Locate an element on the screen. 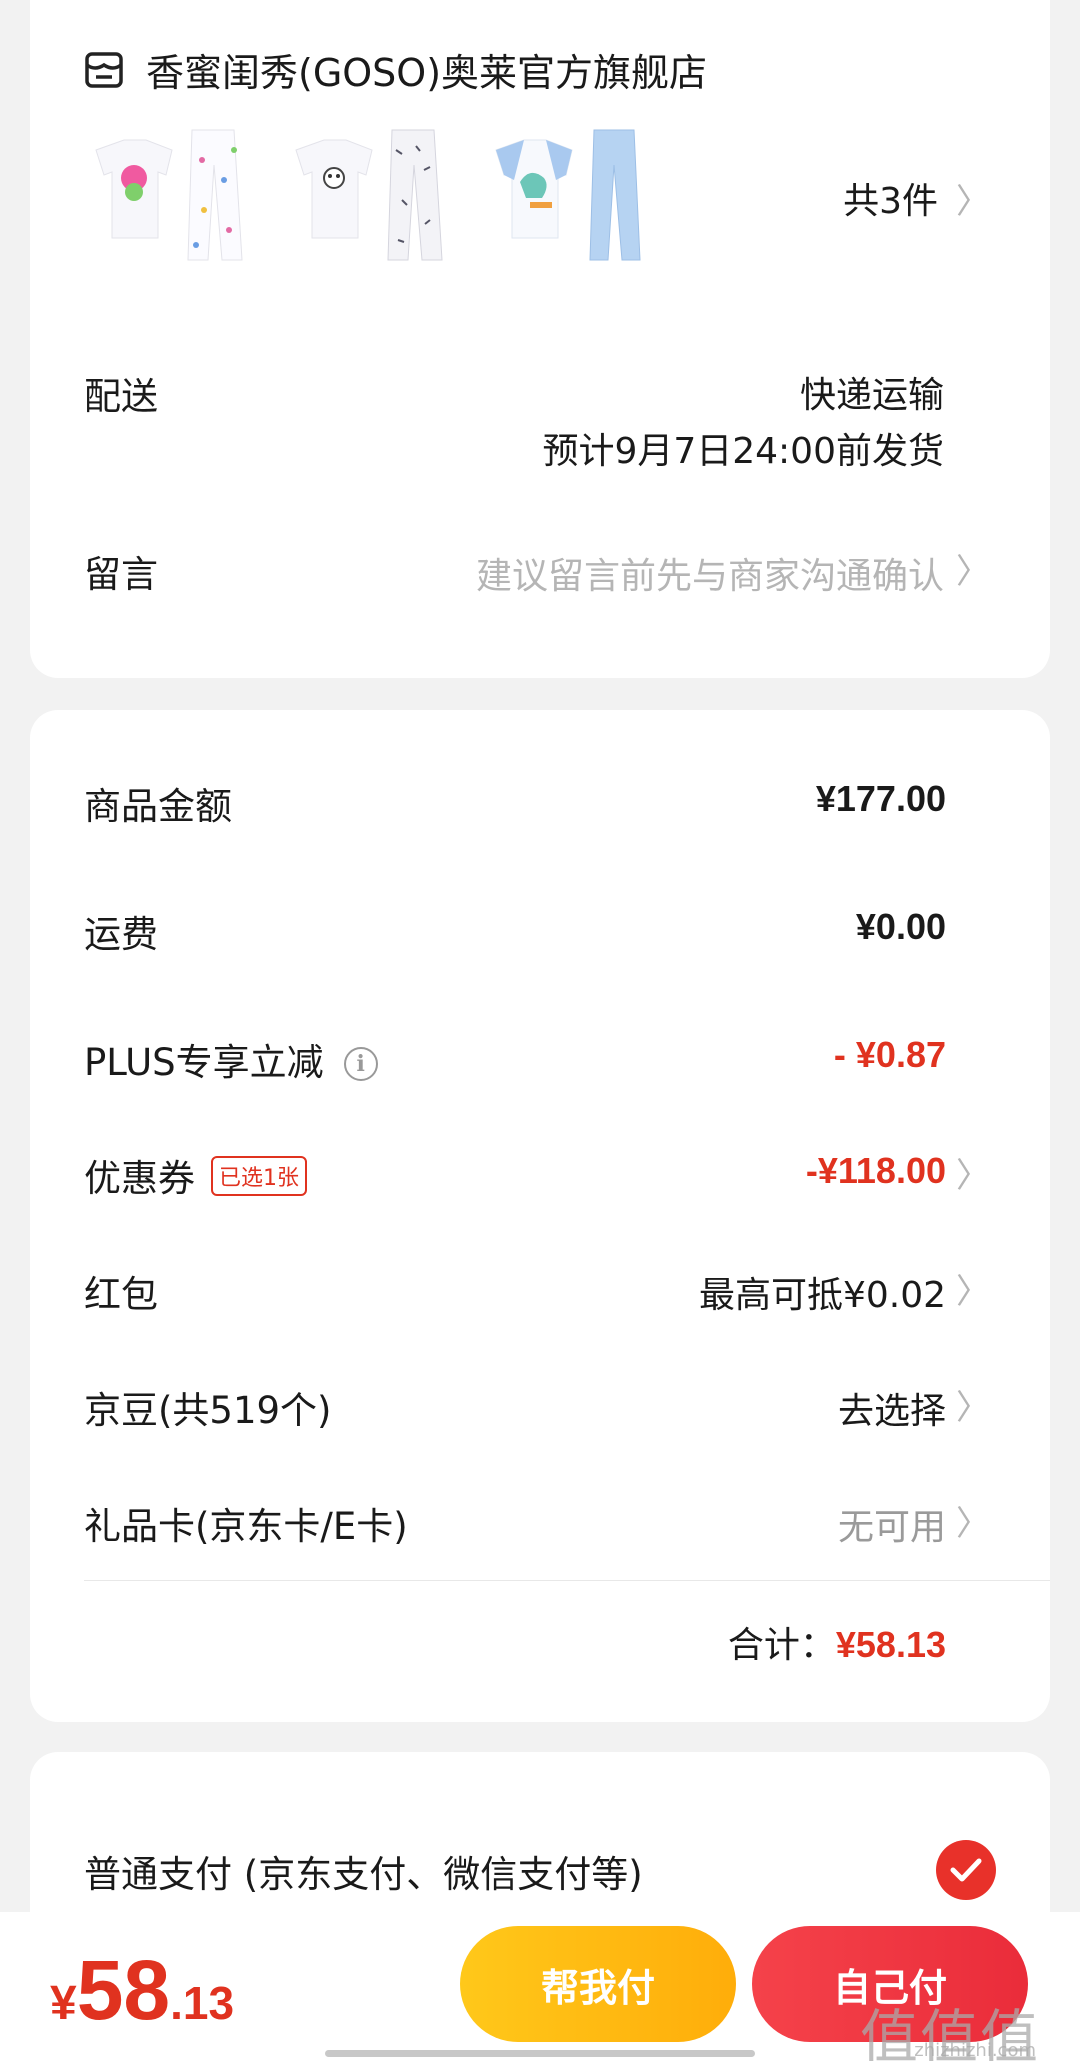 This screenshot has width=1080, height=2061. checkmark-icon is located at coordinates (966, 1870).